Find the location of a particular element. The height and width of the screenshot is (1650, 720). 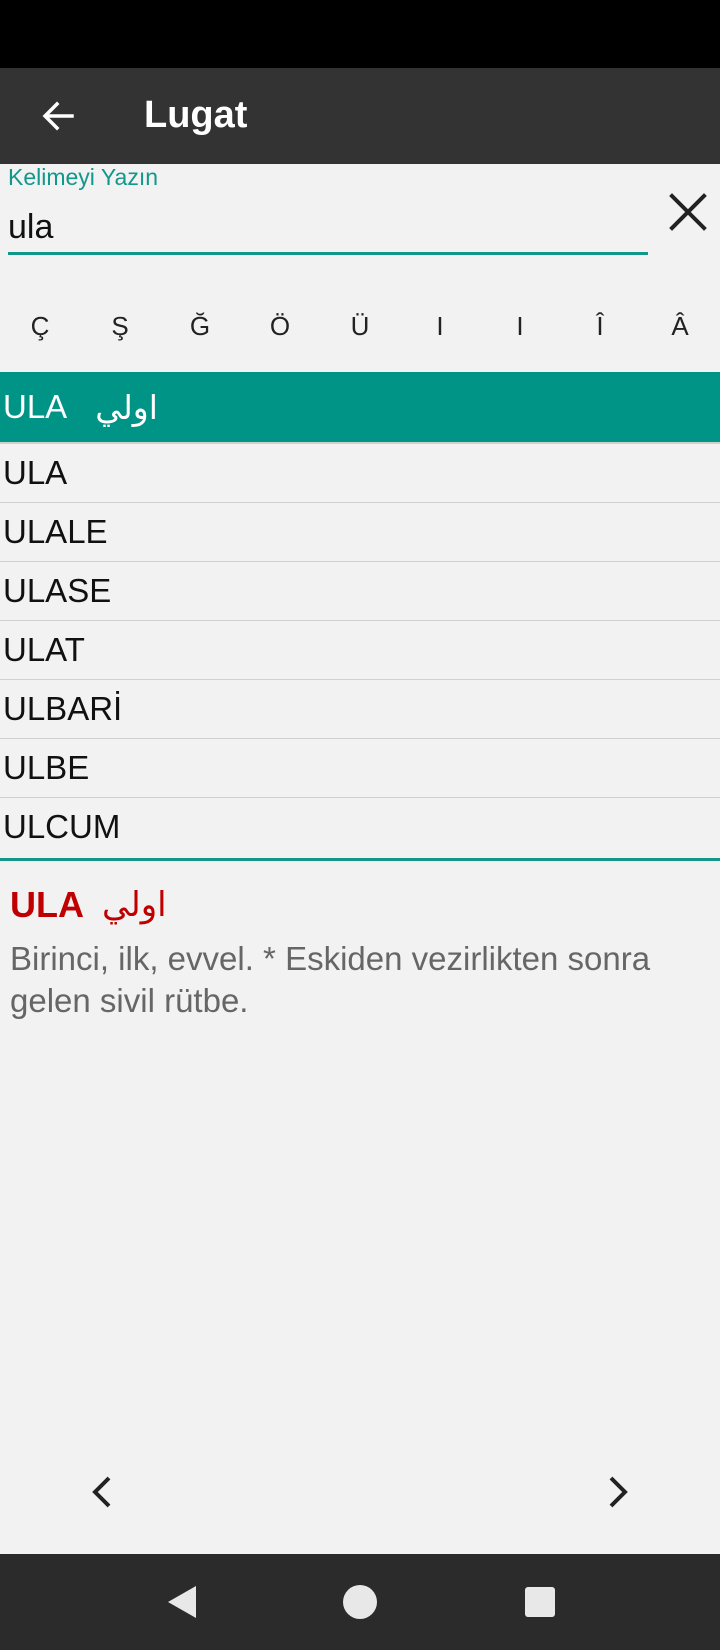

system-navigation-bar is located at coordinates (360, 1602).